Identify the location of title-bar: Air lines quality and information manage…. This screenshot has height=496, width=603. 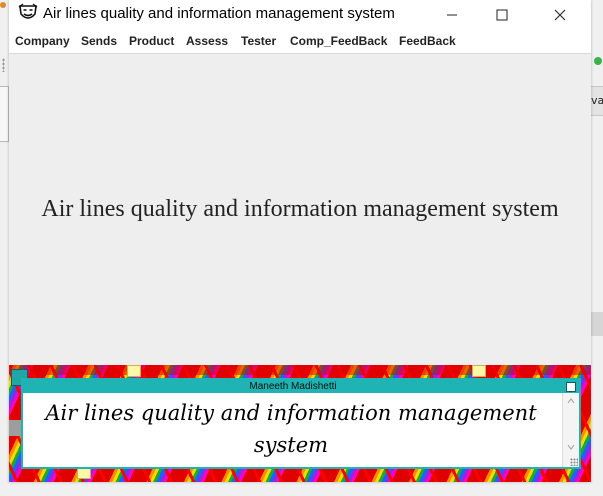
(300, 14).